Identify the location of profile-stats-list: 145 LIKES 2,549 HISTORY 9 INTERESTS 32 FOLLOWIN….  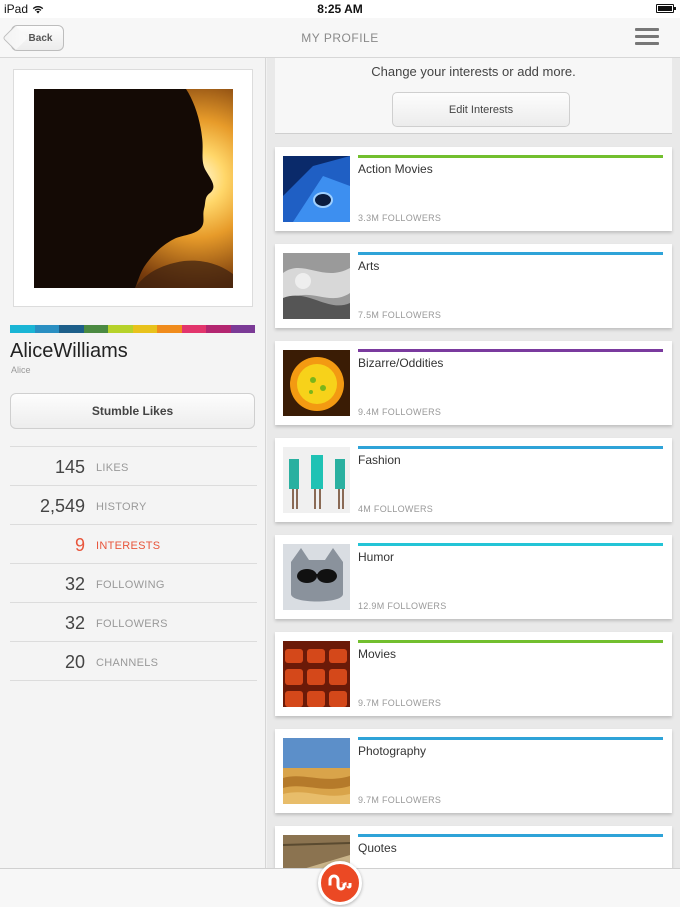
(133, 563).